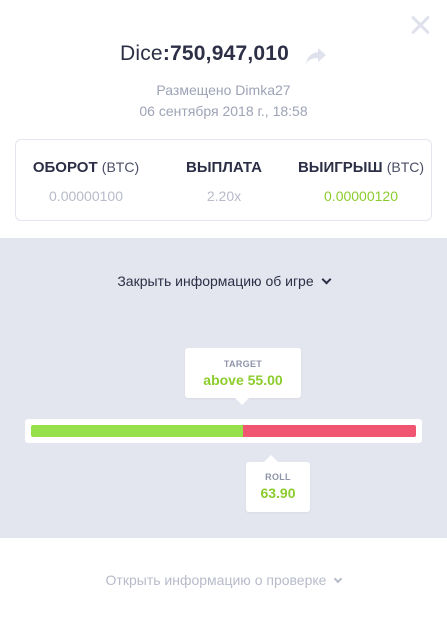 This screenshot has height=624, width=447. What do you see at coordinates (137, 431) in the screenshot?
I see `bar-under-segment` at bounding box center [137, 431].